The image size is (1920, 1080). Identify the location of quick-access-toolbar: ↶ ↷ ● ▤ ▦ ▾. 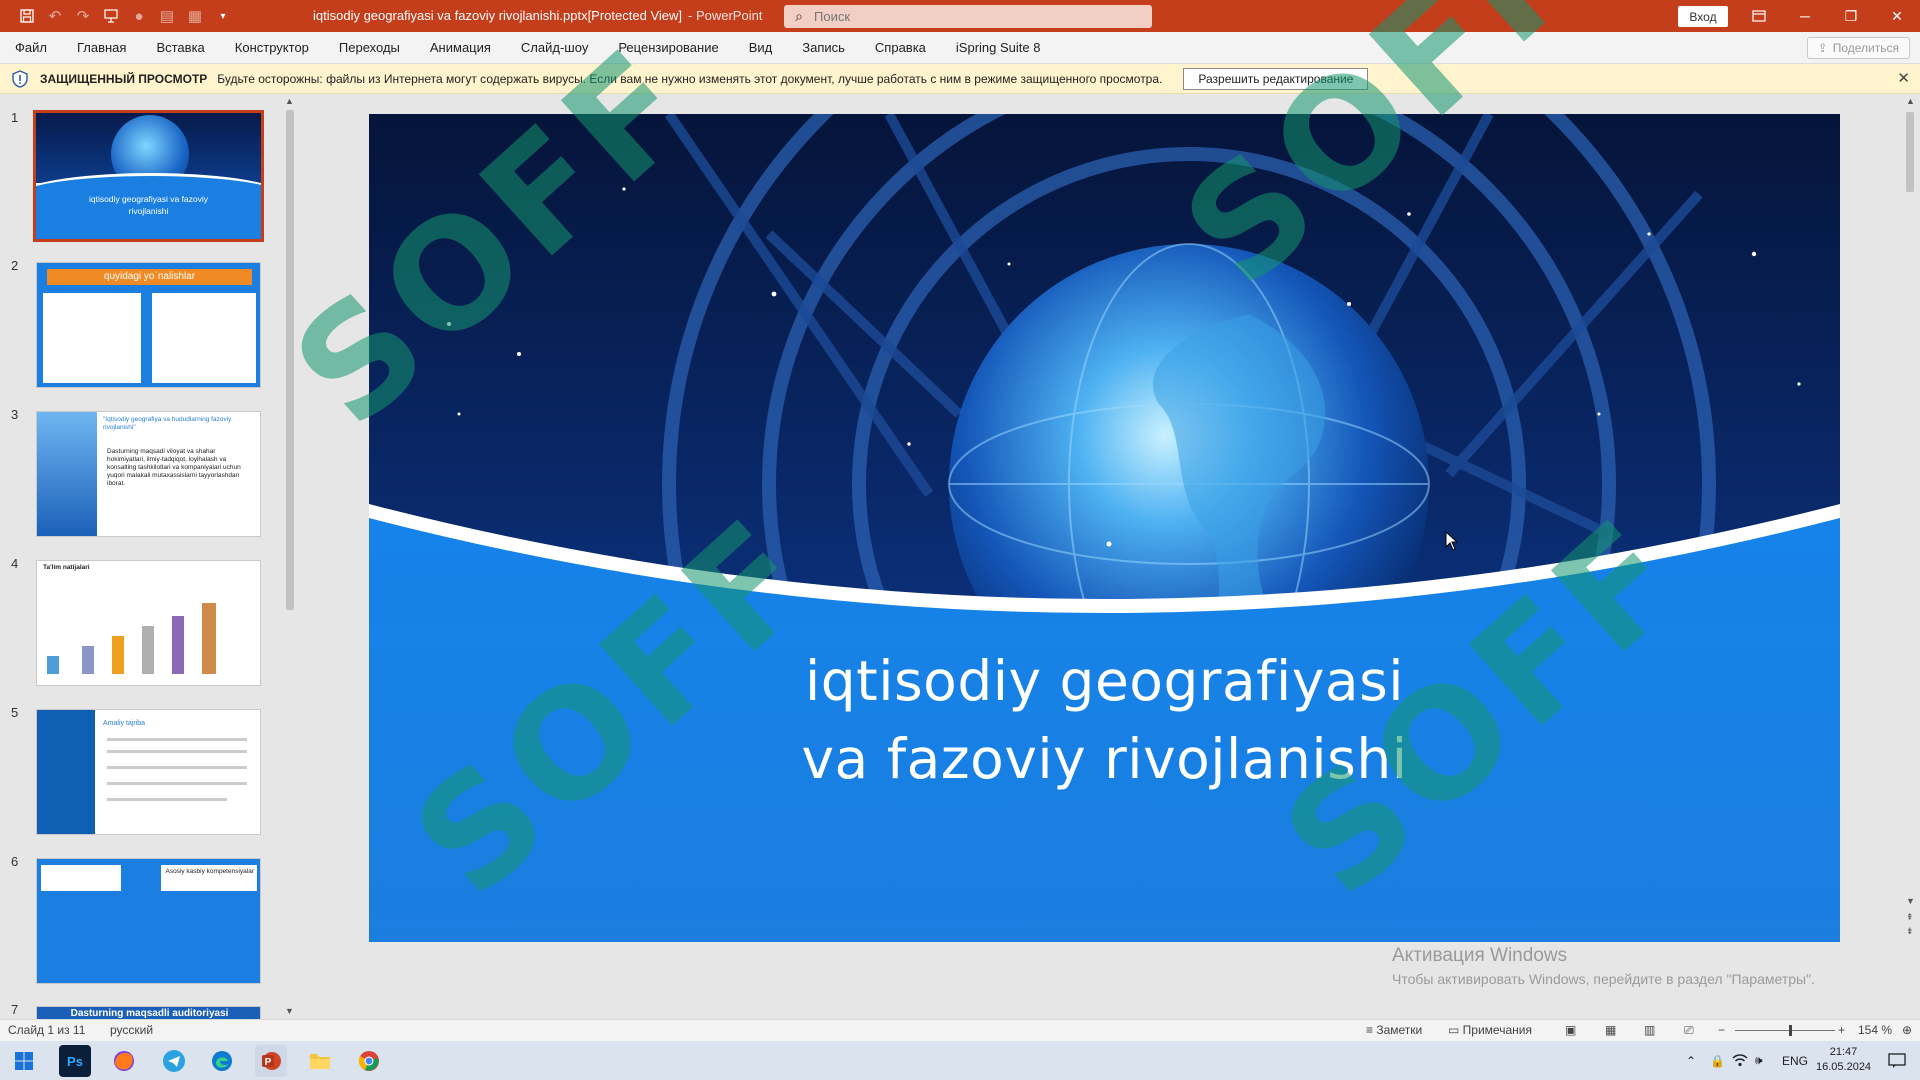
(150, 16).